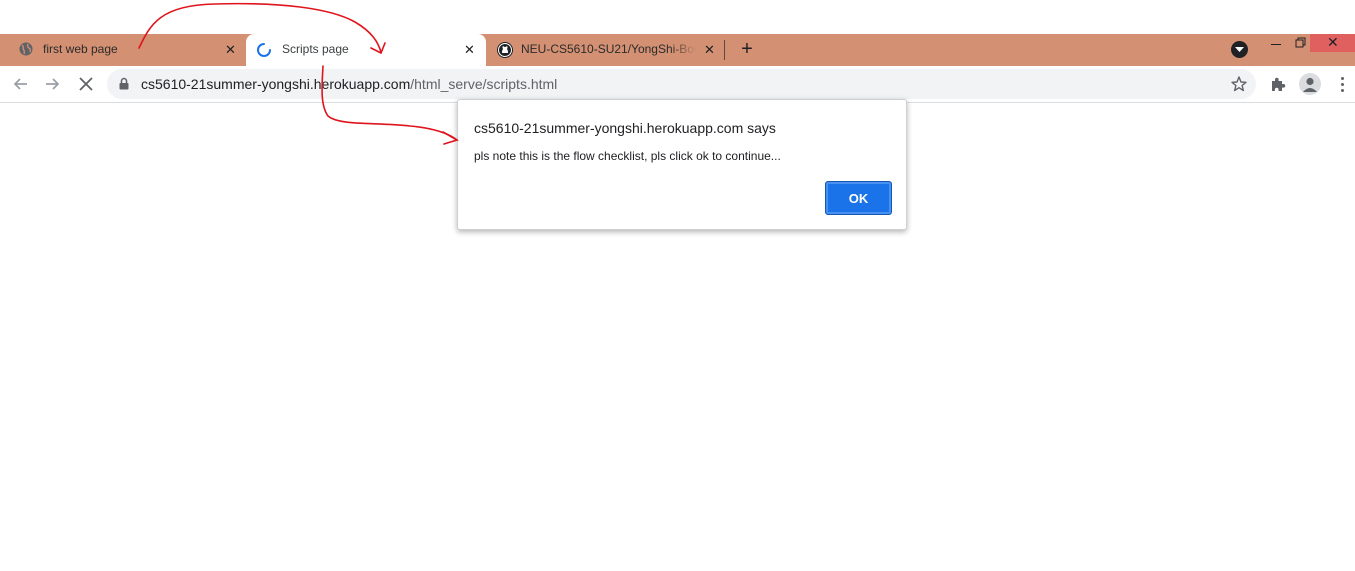 The height and width of the screenshot is (571, 1355). Describe the element at coordinates (123, 50) in the screenshot. I see `tab-first-web-page: first web page ✕` at that location.